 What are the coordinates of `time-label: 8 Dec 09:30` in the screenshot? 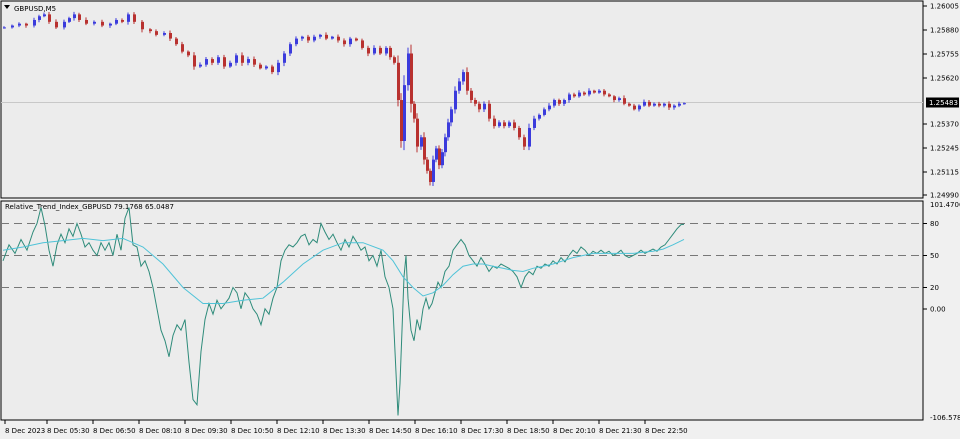 It's located at (206, 431).